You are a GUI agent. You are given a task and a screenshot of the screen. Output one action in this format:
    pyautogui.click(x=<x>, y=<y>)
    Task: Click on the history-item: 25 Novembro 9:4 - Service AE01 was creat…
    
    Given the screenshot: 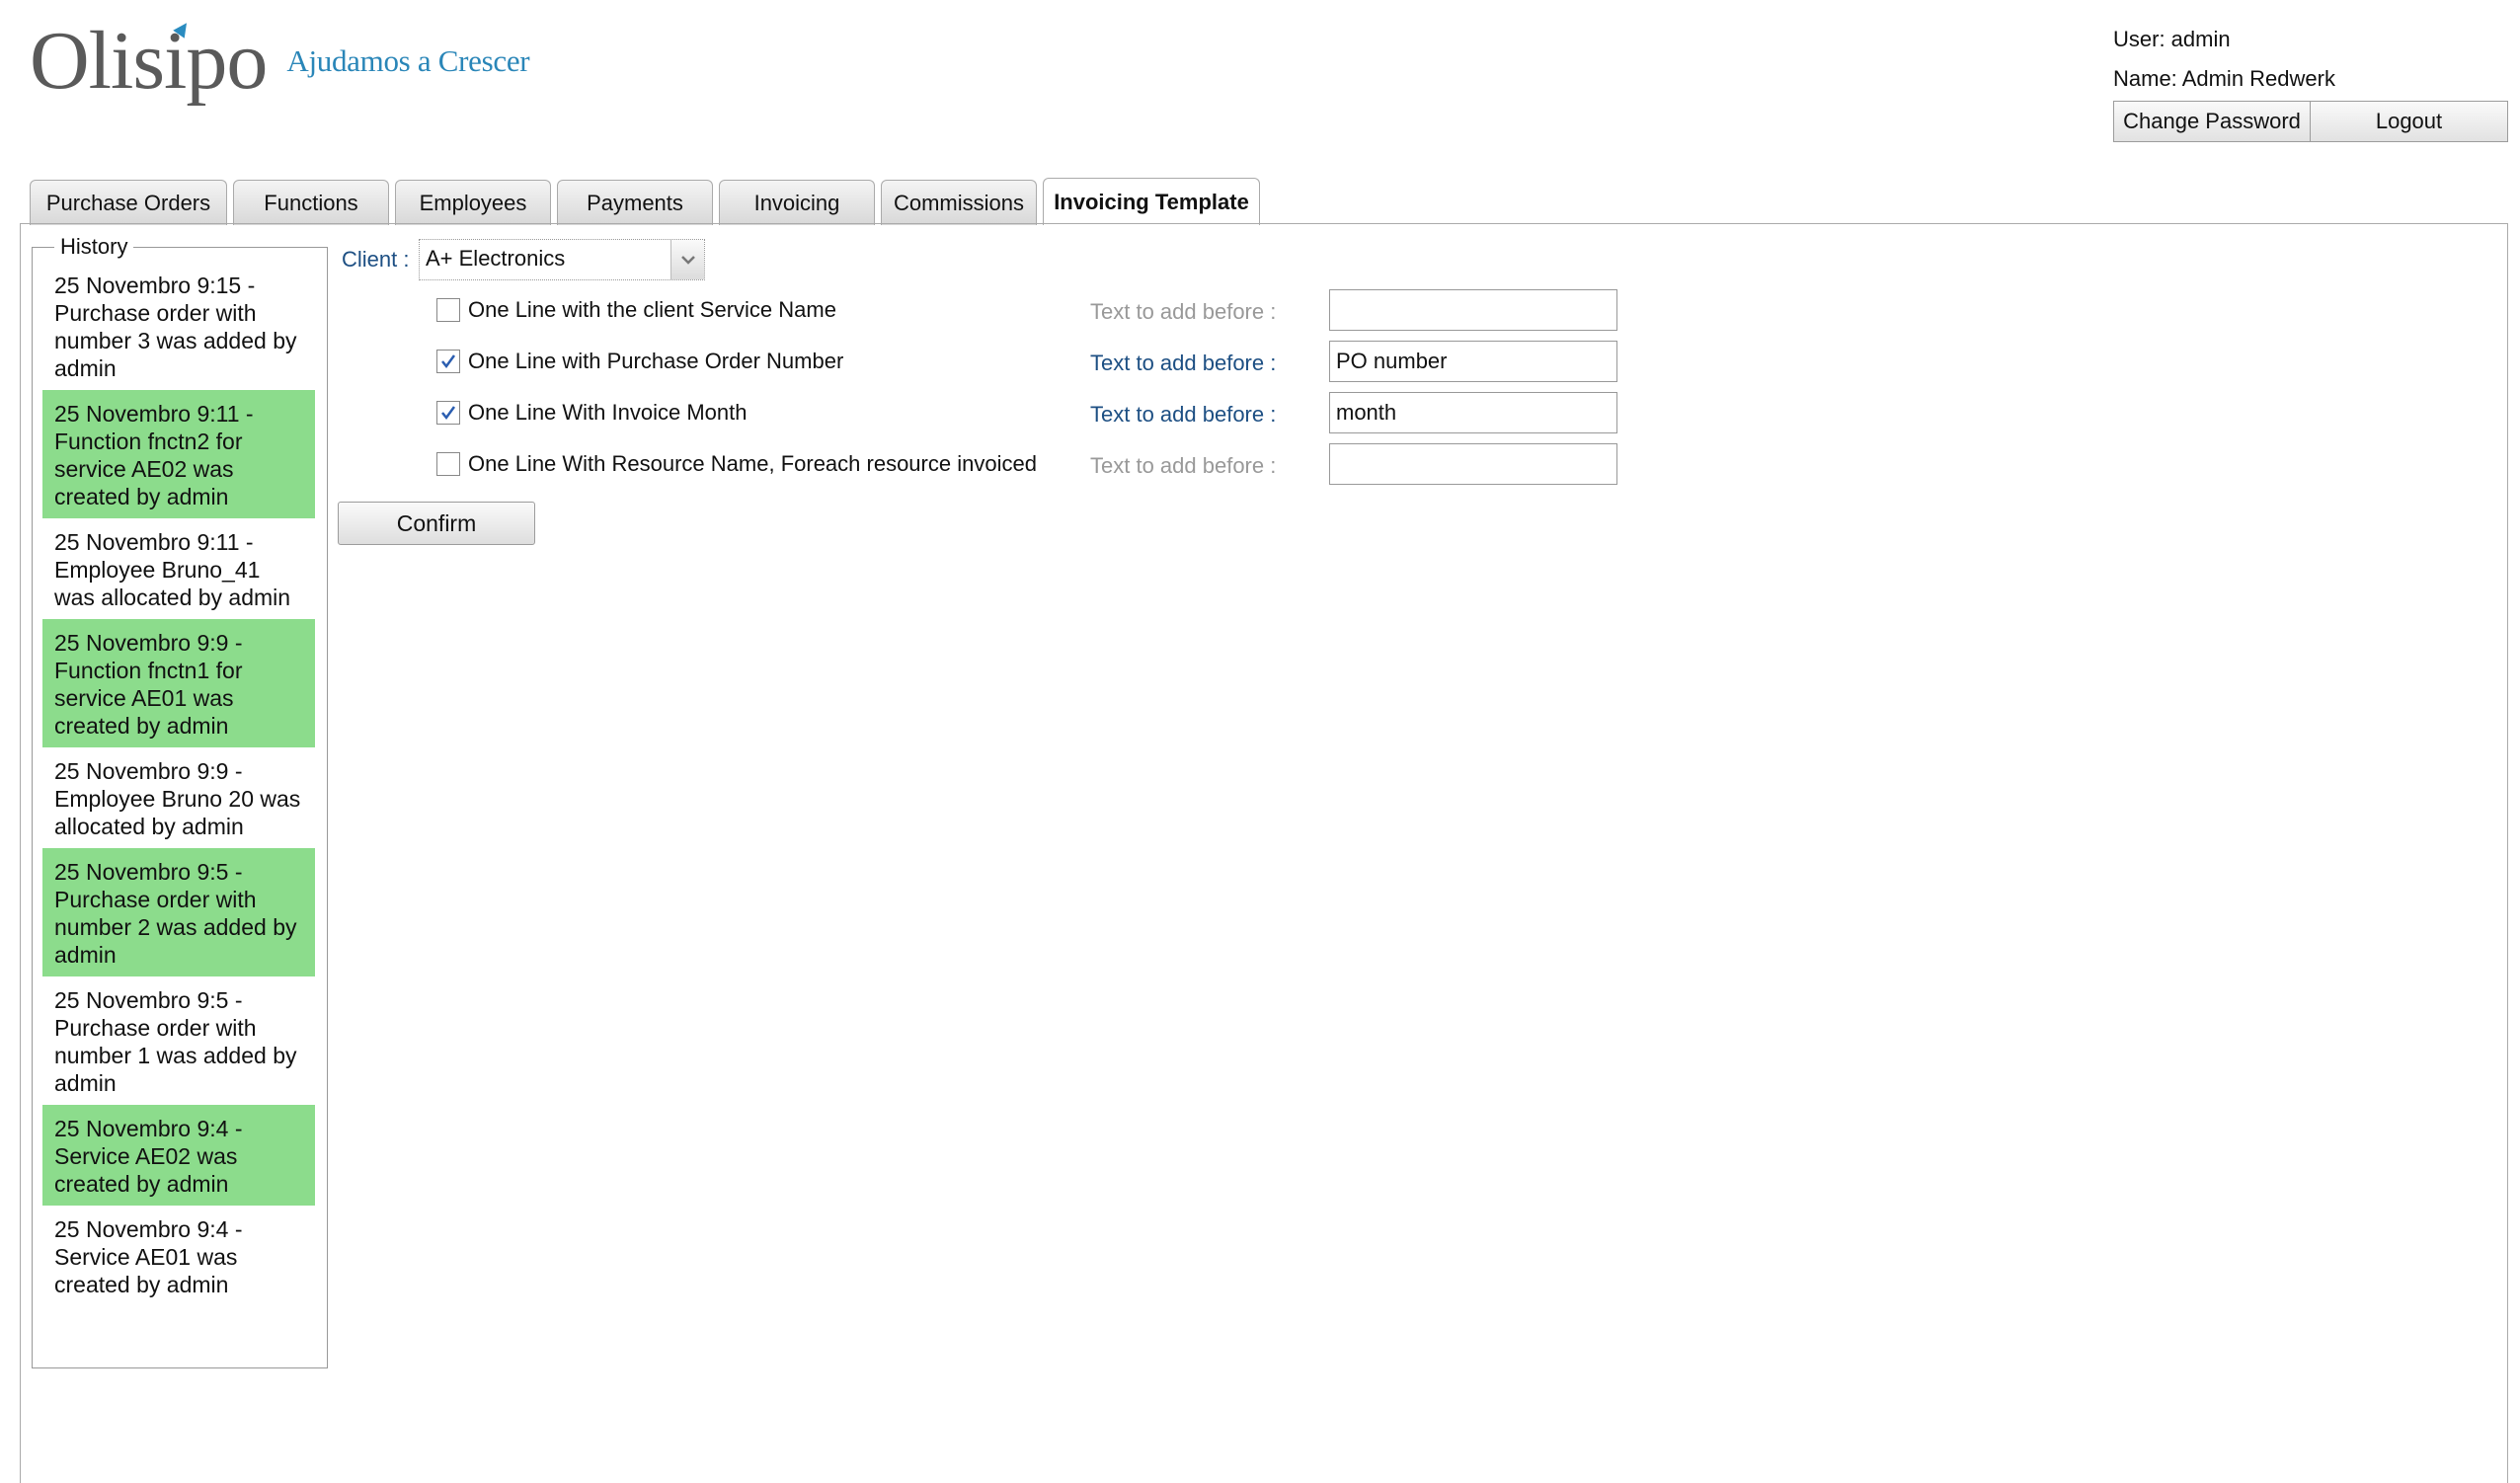 What is the action you would take?
    pyautogui.click(x=148, y=1256)
    